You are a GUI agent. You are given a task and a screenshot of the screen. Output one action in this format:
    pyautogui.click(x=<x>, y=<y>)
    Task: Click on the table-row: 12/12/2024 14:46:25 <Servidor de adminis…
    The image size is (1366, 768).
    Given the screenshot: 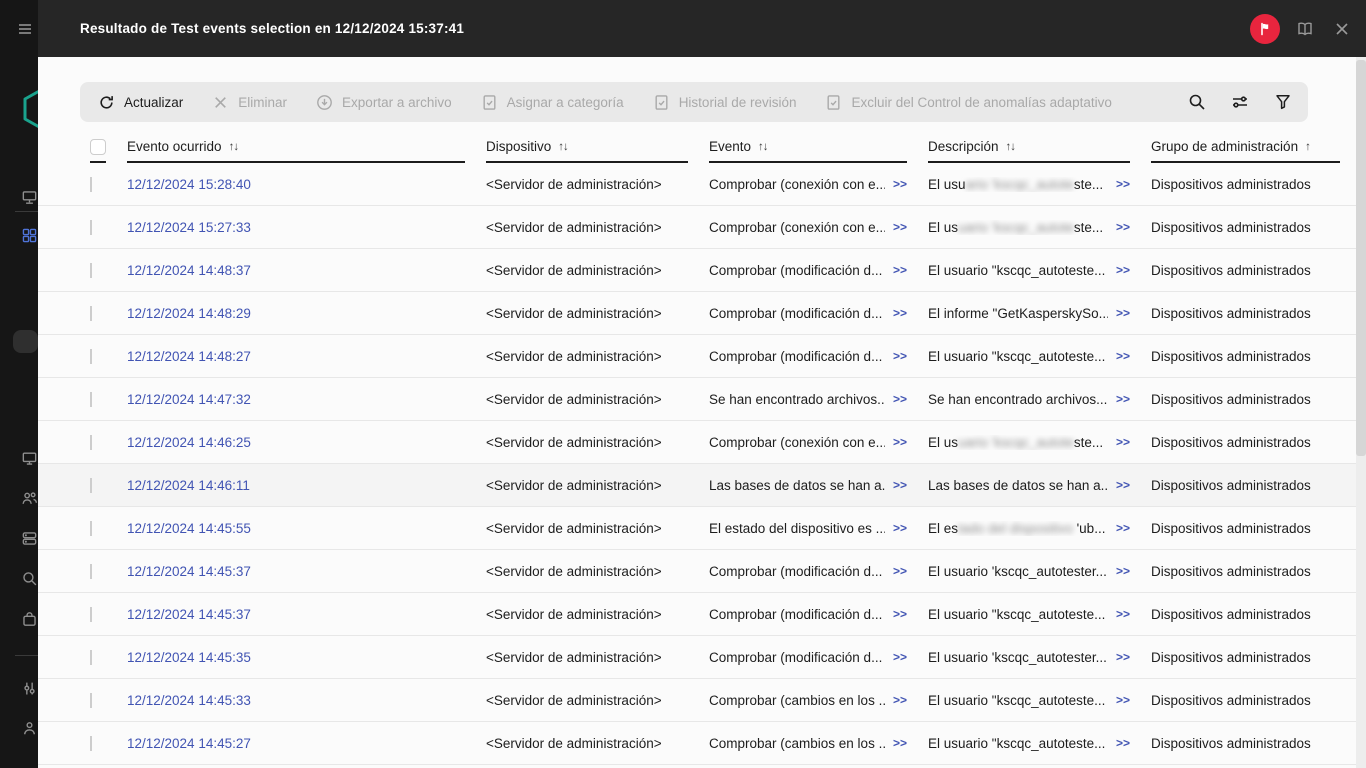 What is the action you would take?
    pyautogui.click(x=702, y=442)
    